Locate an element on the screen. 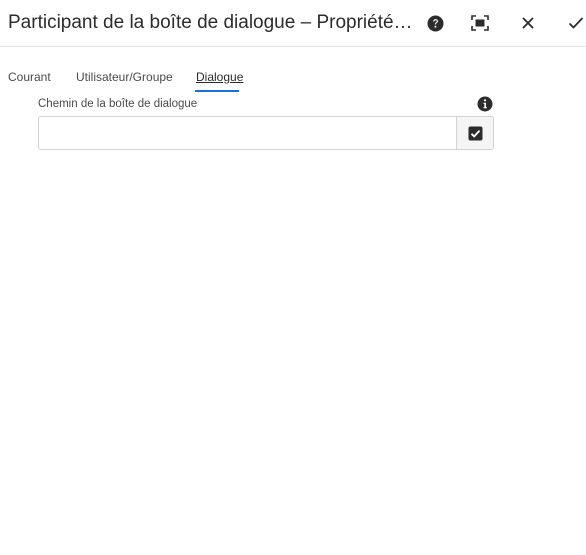 This screenshot has height=555, width=586. checkmark-icon is located at coordinates (576, 23).